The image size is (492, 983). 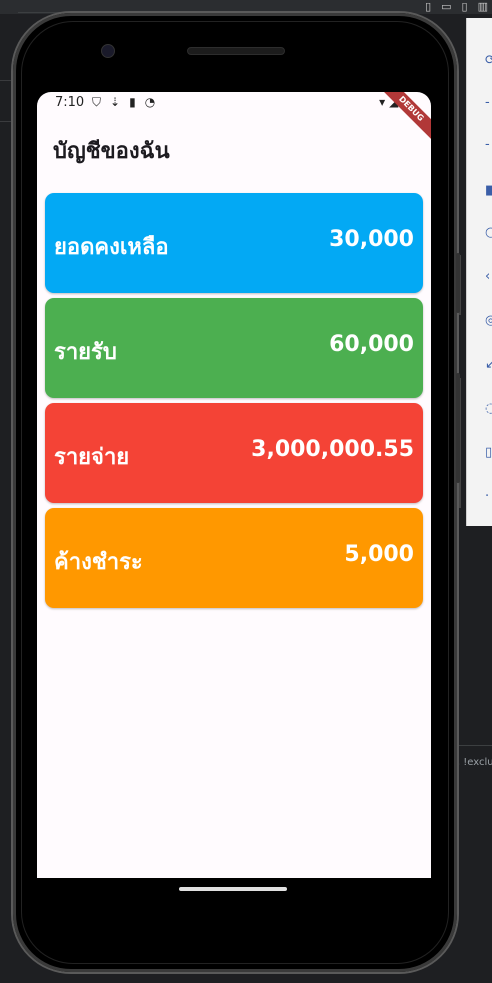 I want to click on device-icon: ▯, so click(x=488, y=453).